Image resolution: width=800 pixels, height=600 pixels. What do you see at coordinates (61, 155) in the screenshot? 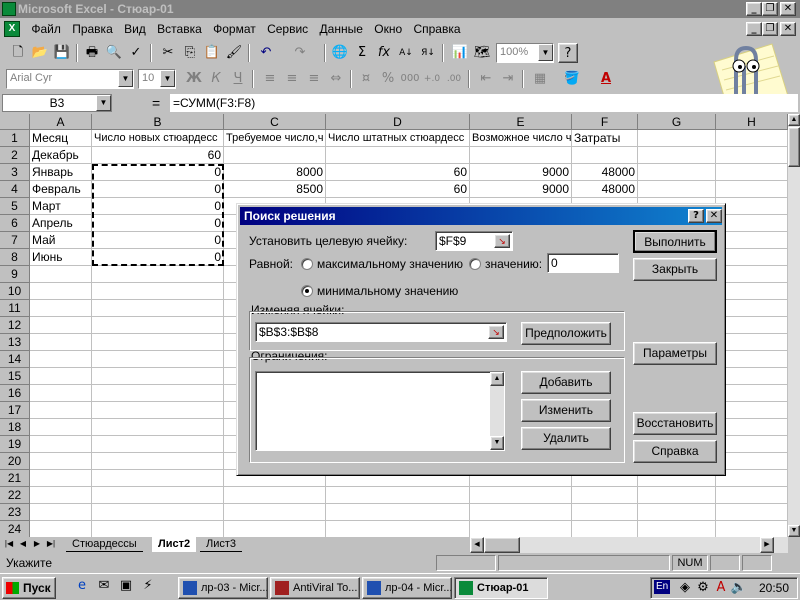
I see `cell-a2: Декабрь` at bounding box center [61, 155].